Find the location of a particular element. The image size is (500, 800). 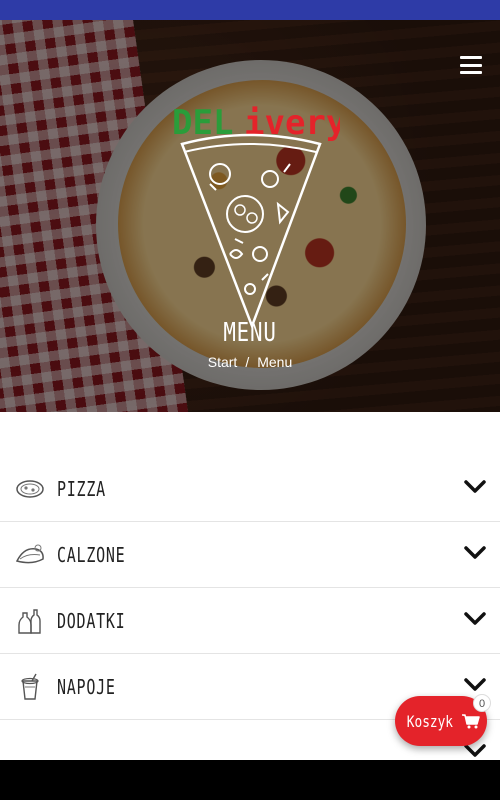

page-title: MENU is located at coordinates (250, 333).